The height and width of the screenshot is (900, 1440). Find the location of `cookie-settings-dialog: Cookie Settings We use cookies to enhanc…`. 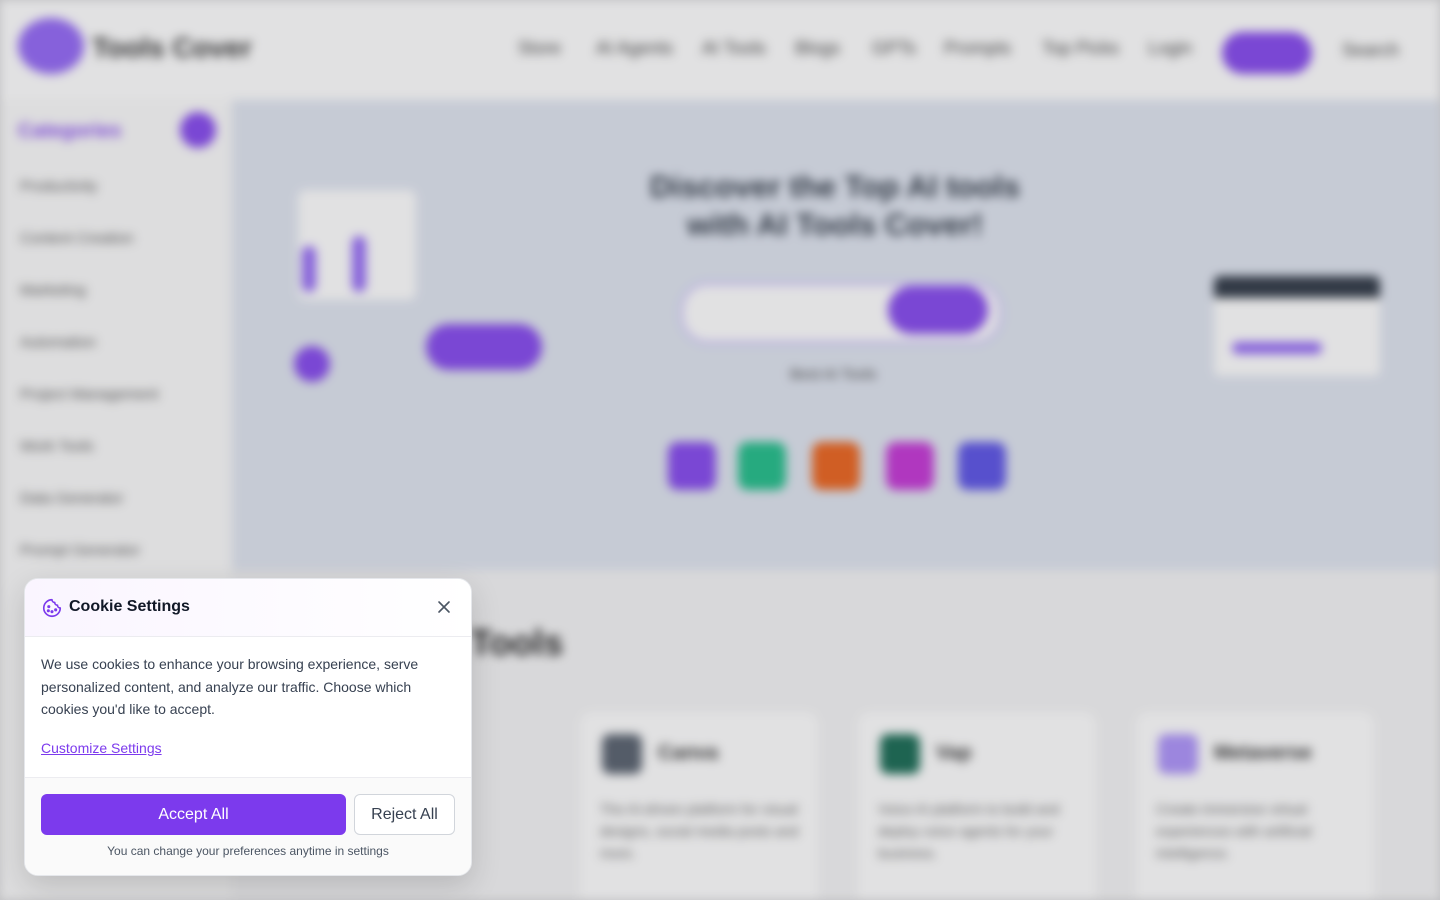

cookie-settings-dialog: Cookie Settings We use cookies to enhanc… is located at coordinates (248, 727).